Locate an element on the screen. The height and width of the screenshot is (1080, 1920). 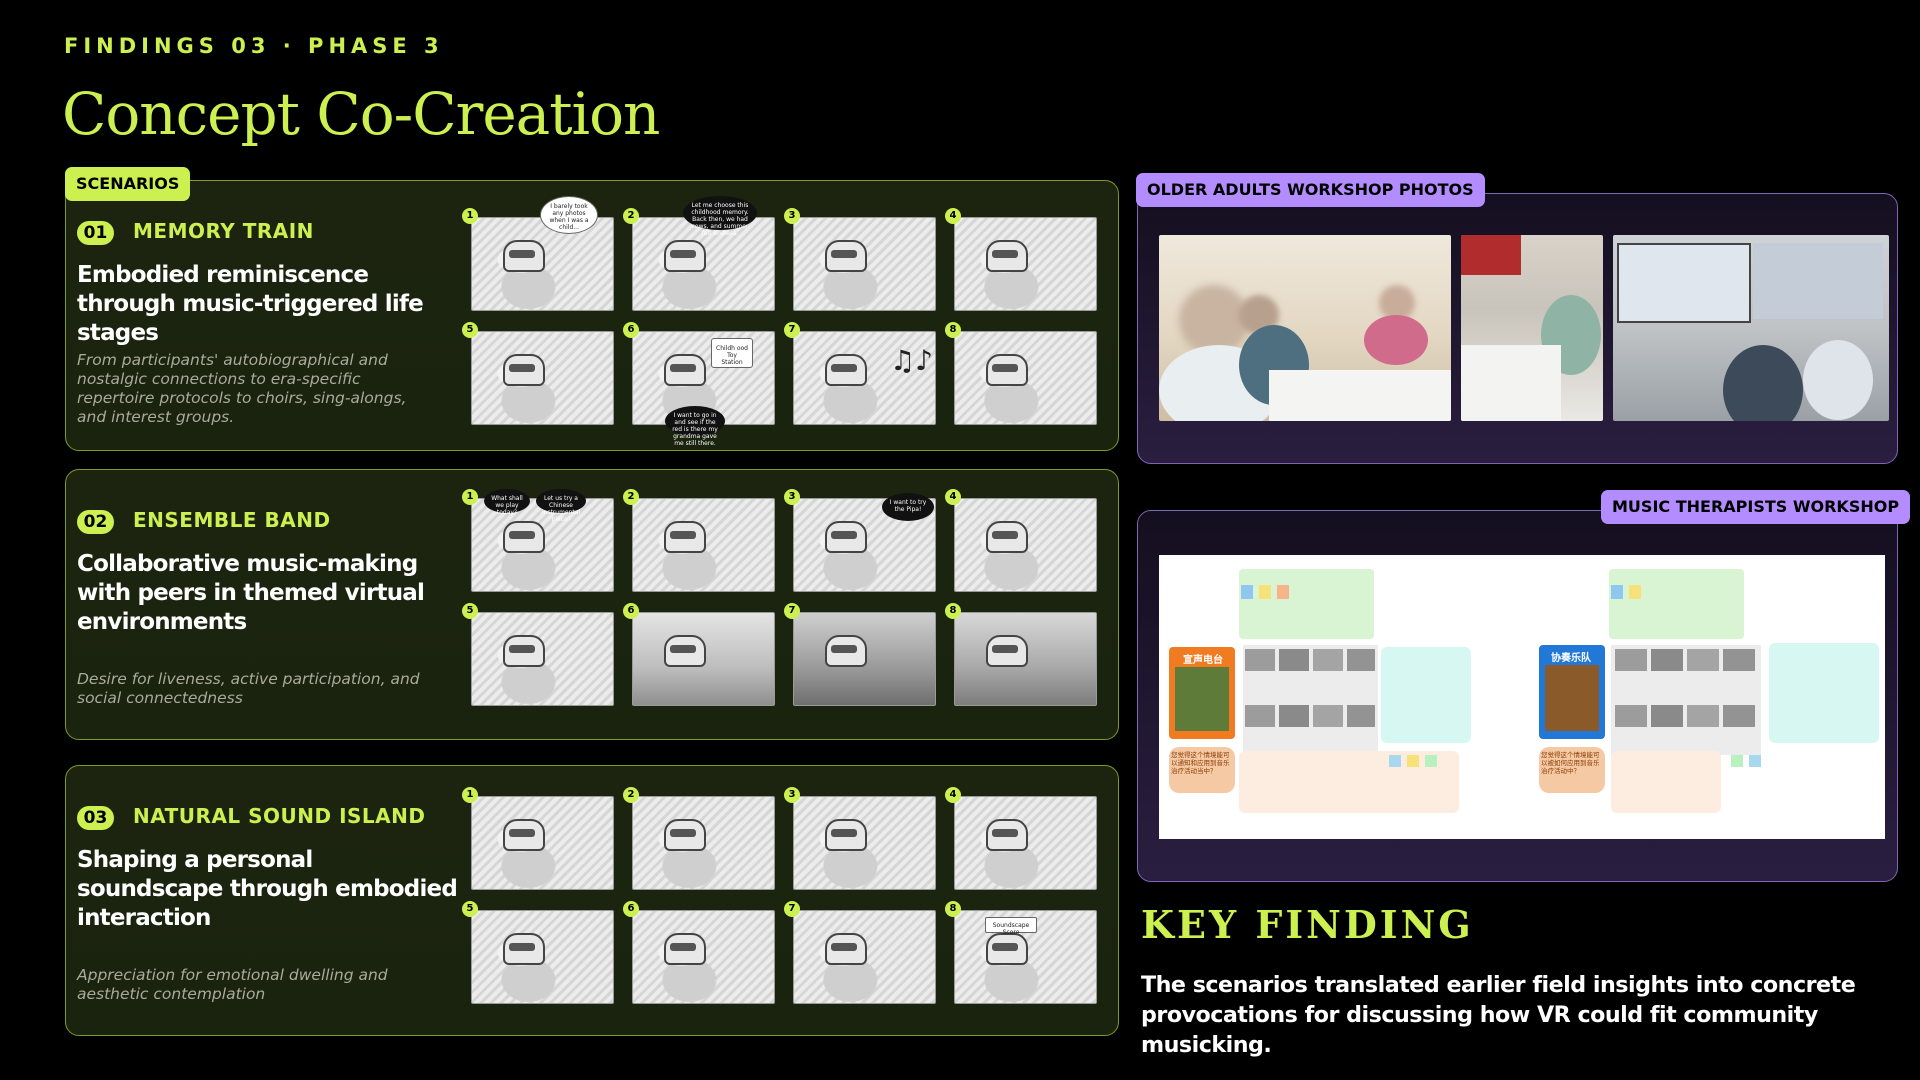
response-cluster is located at coordinates (1666, 782).